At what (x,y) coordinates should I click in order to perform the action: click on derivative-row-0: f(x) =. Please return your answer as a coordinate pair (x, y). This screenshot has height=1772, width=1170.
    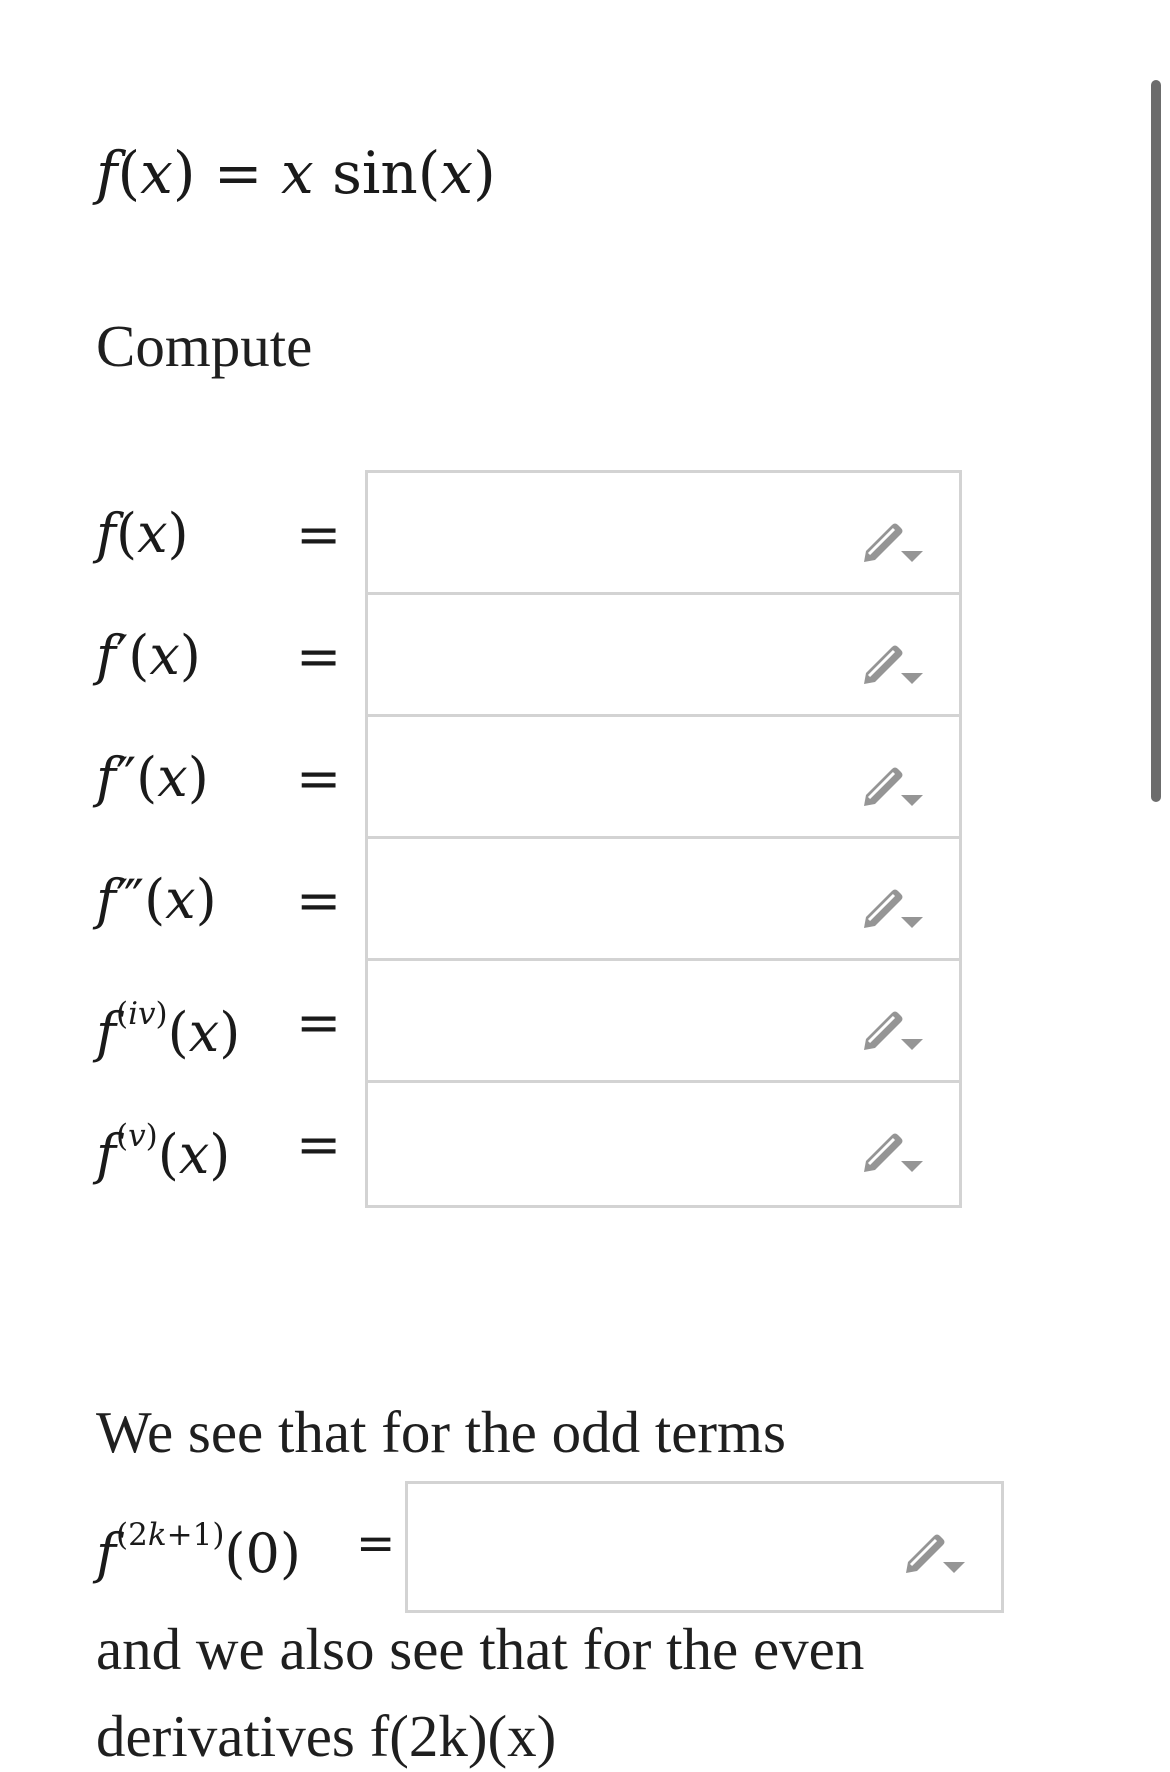
    Looking at the image, I should click on (531, 536).